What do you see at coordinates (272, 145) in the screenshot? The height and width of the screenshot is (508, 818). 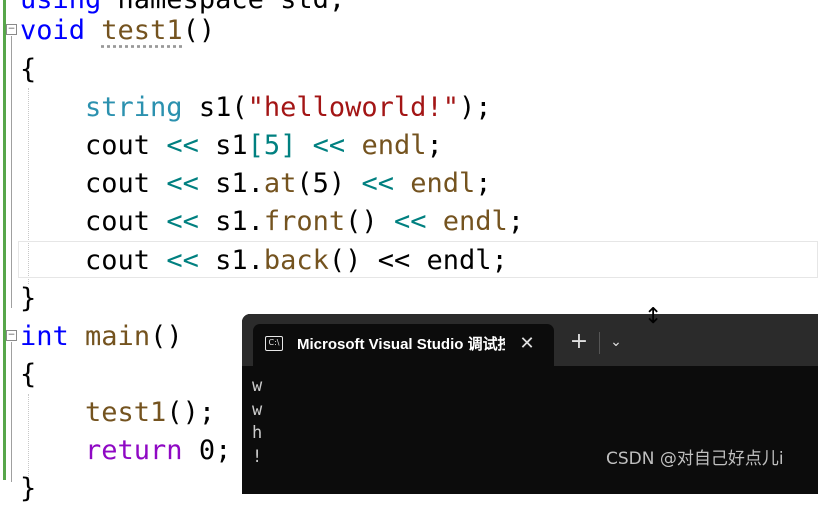 I see `operator: [5]` at bounding box center [272, 145].